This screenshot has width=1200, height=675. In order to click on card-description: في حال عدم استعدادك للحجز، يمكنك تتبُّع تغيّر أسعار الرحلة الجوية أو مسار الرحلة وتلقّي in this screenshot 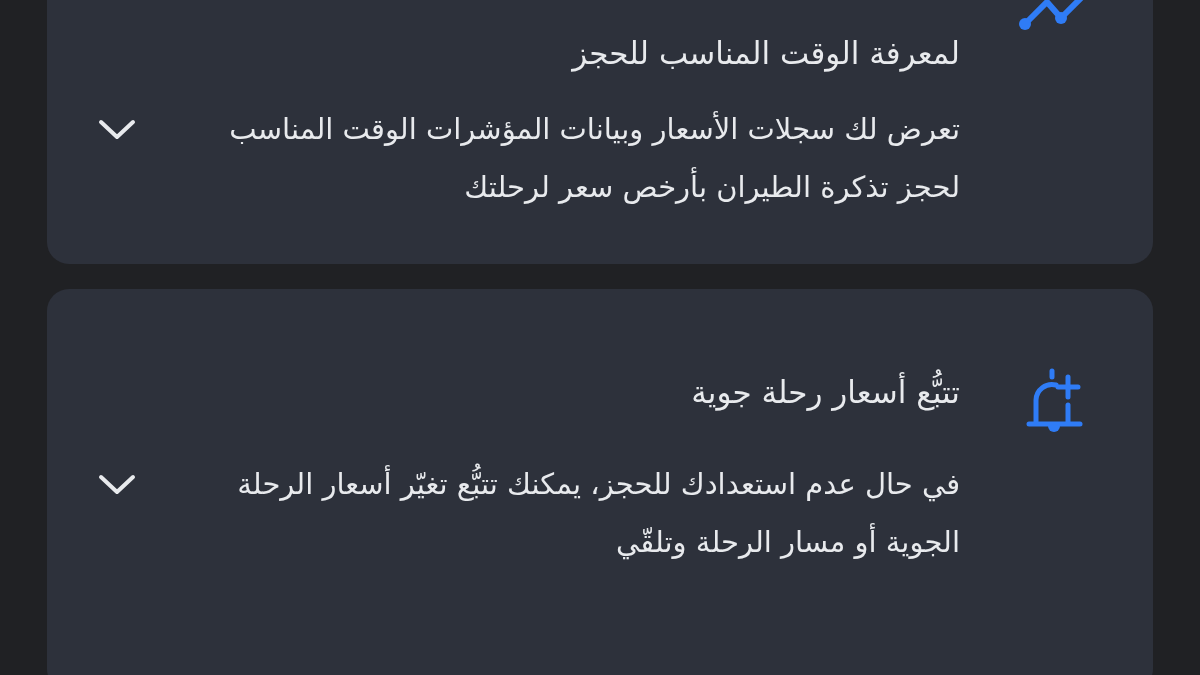, I will do `click(573, 513)`.